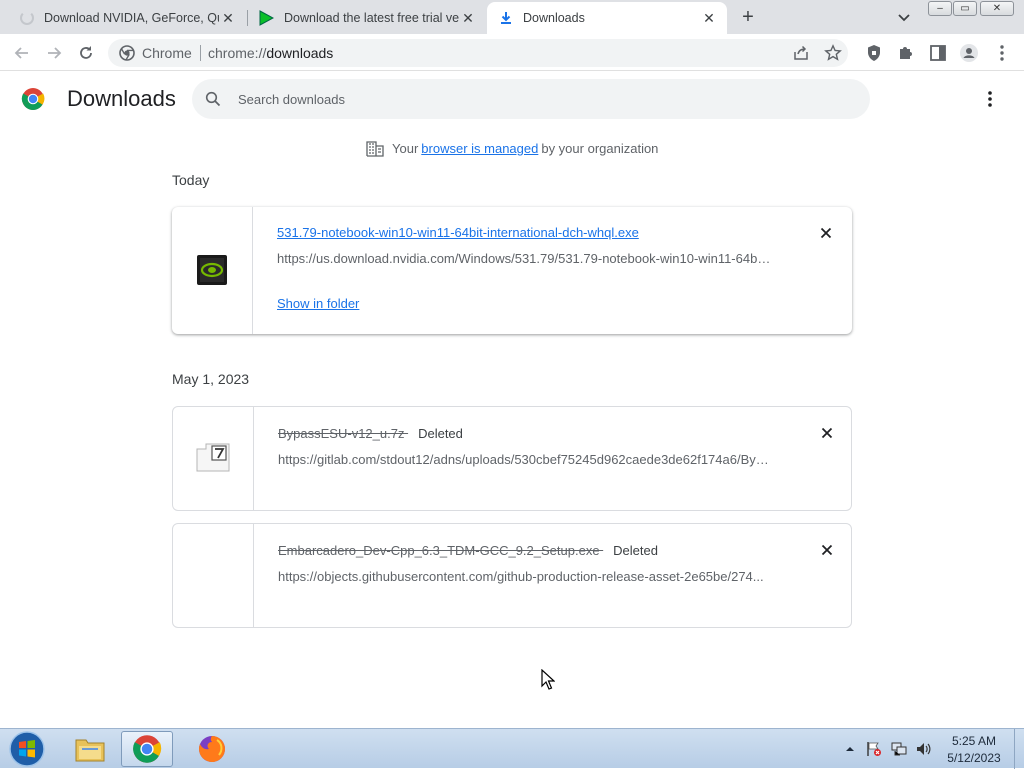 This screenshot has height=769, width=1024. I want to click on side-panel-icon, so click(938, 53).